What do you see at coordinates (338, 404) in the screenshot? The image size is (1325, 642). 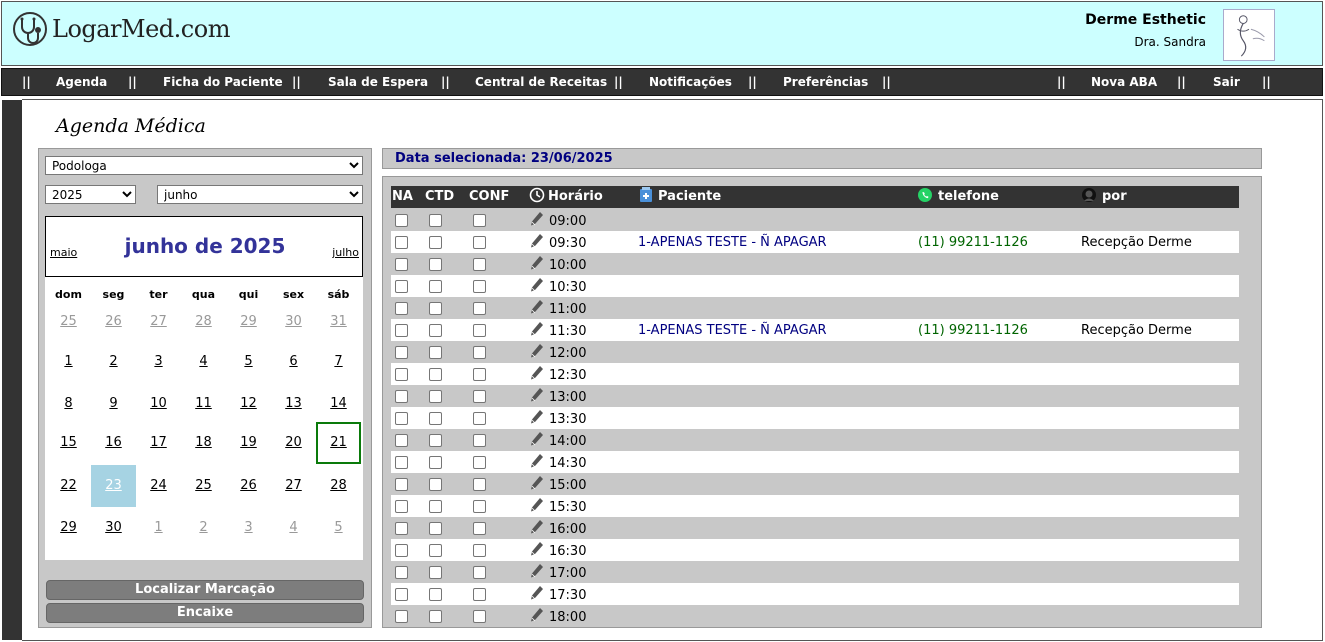 I see `calendar-day: 14` at bounding box center [338, 404].